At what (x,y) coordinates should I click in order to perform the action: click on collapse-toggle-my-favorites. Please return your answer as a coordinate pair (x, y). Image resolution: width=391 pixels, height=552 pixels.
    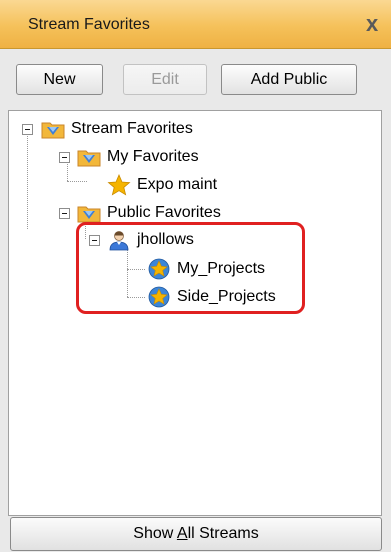
    Looking at the image, I should click on (64, 157).